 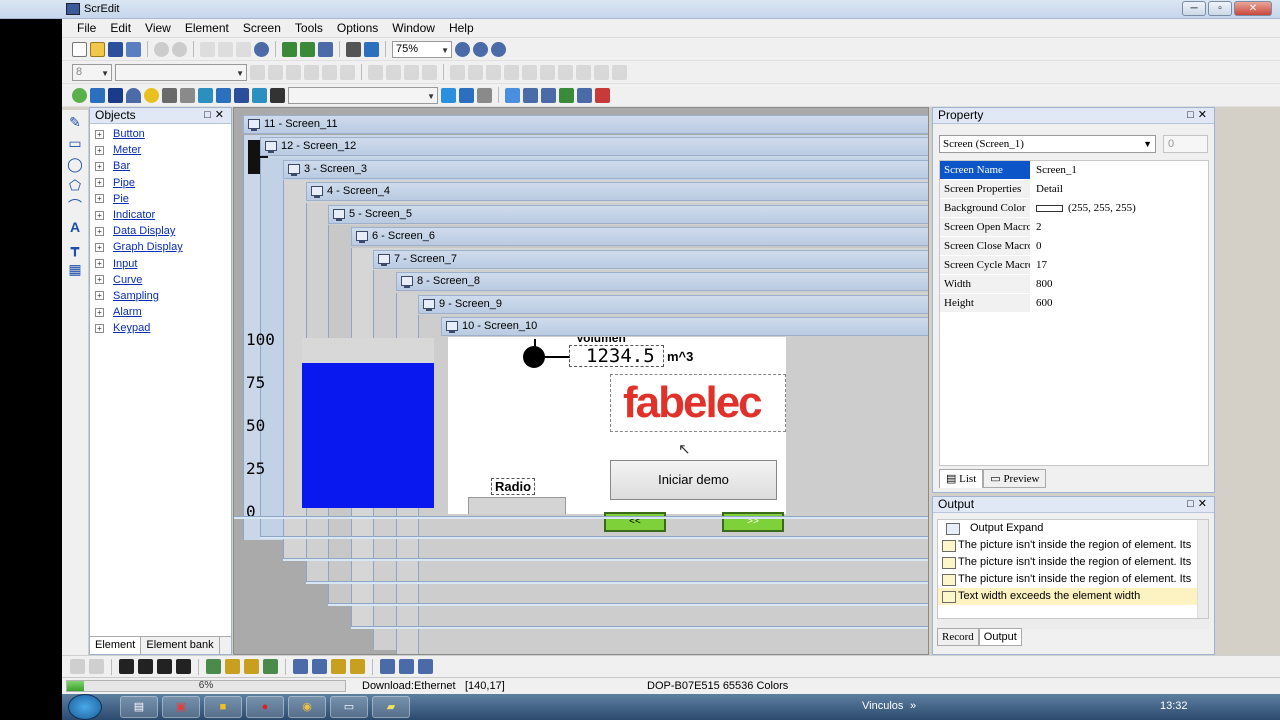 I want to click on rectangle-icon: ▭, so click(x=75, y=143).